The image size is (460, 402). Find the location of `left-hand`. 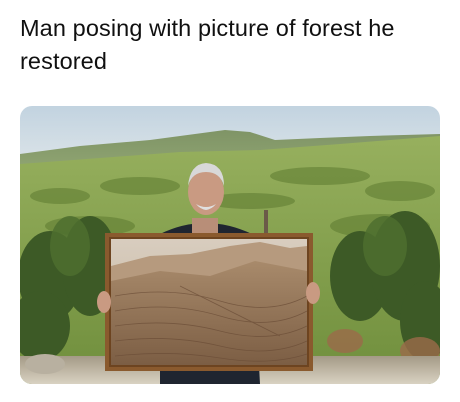

left-hand is located at coordinates (104, 302).